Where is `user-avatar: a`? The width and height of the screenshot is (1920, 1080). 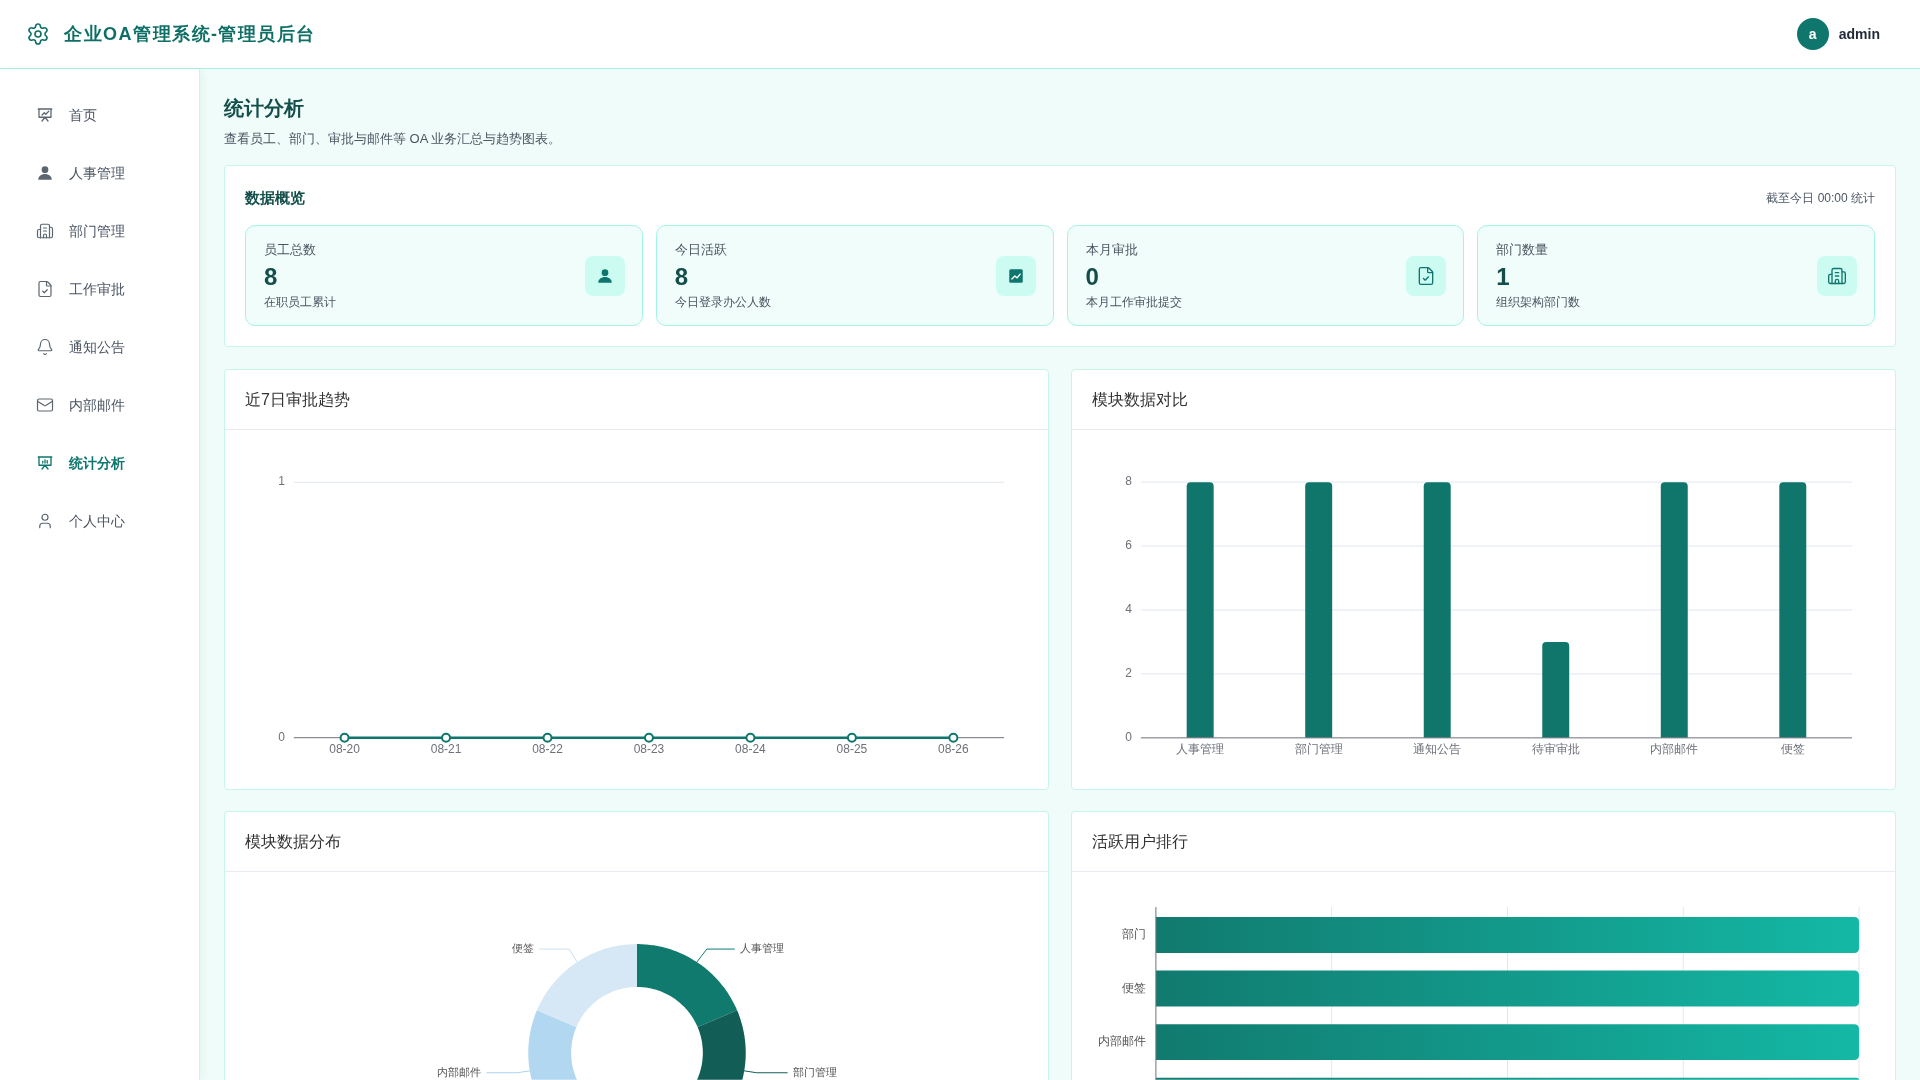 user-avatar: a is located at coordinates (1812, 34).